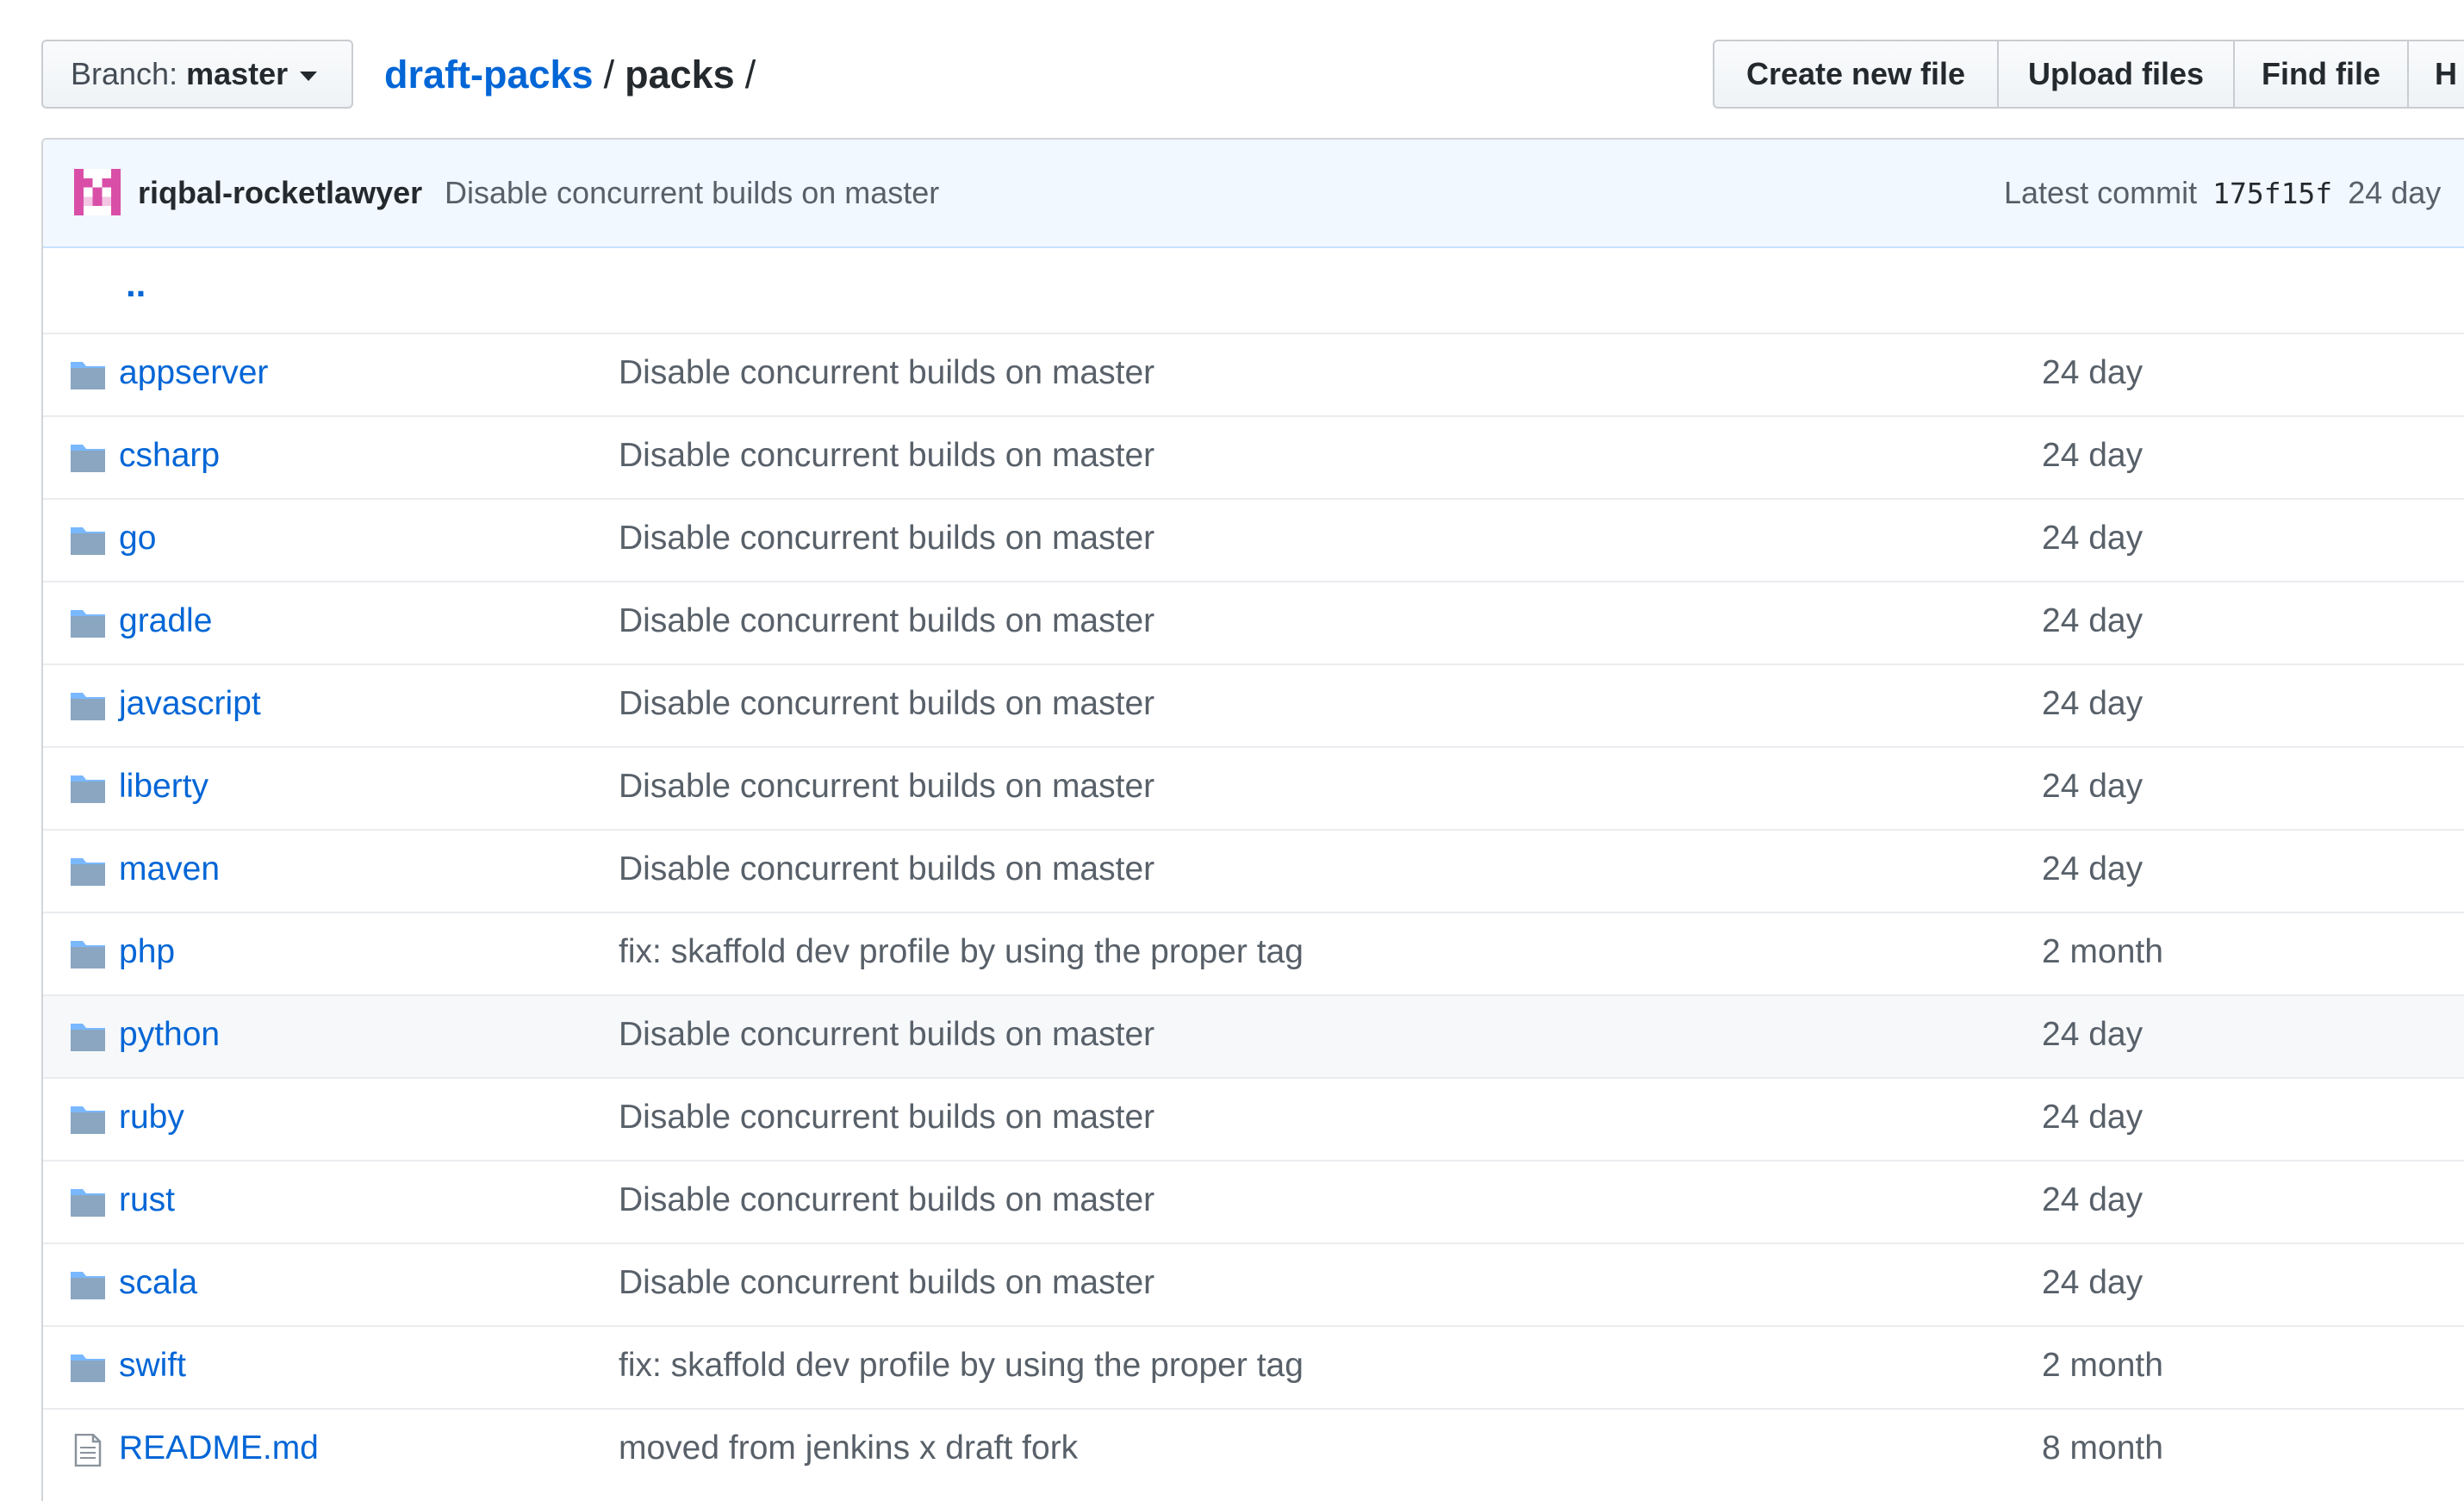  Describe the element at coordinates (280, 193) in the screenshot. I see `commit-author-link: riqbal-rocketlawyer` at that location.